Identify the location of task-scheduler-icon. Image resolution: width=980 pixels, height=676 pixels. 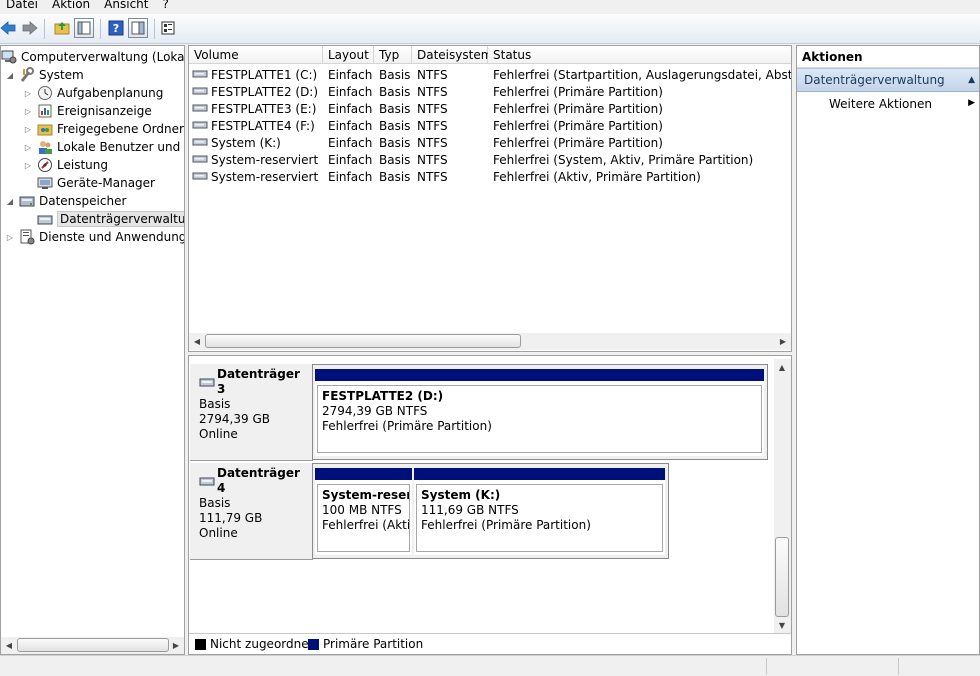
(45, 93).